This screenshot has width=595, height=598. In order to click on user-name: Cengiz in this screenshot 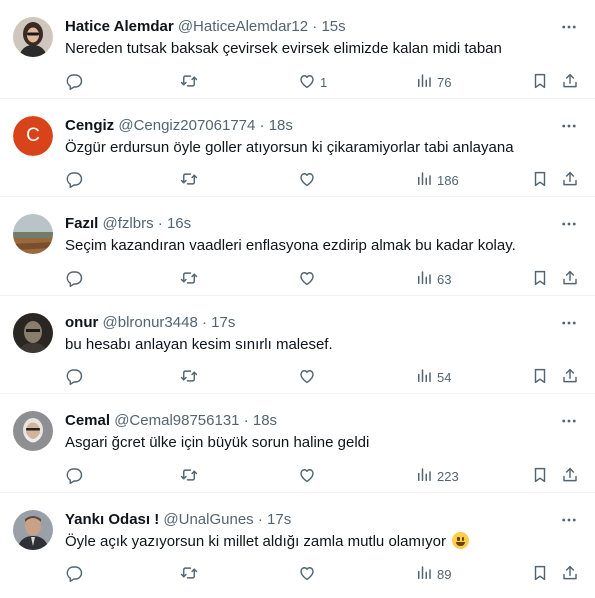, I will do `click(89, 125)`.